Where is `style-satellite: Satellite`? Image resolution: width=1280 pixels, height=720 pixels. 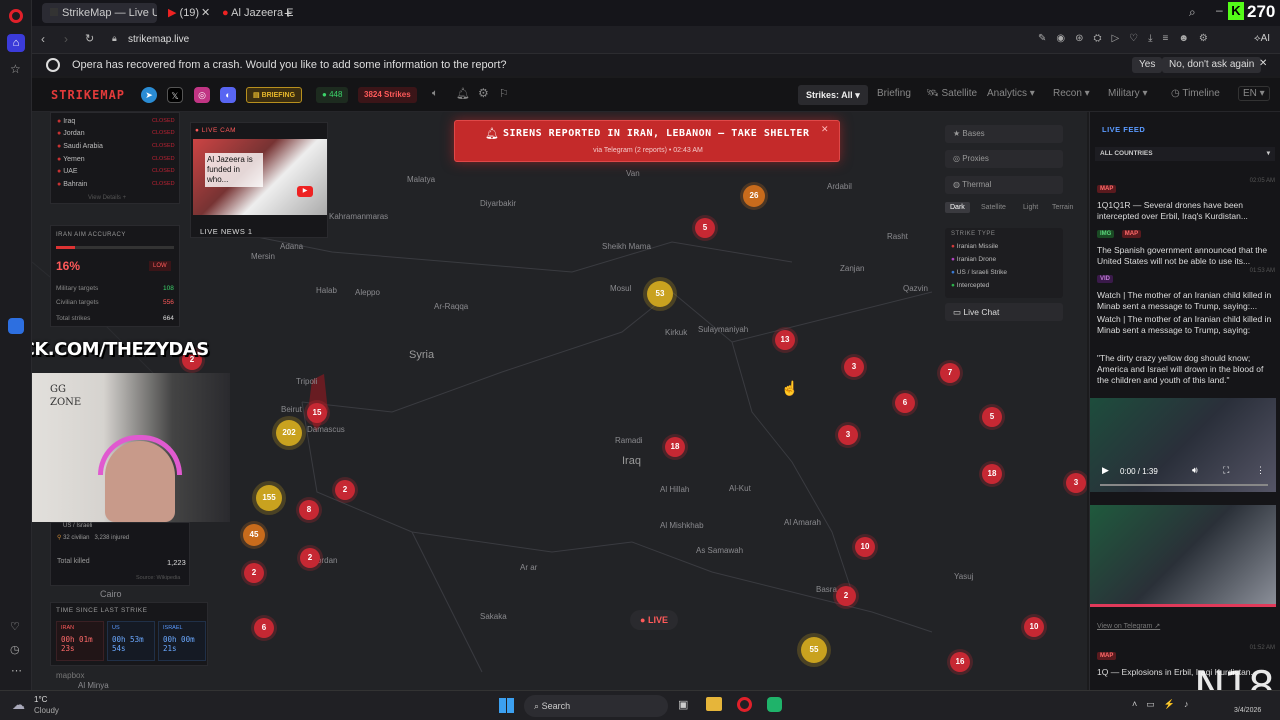
style-satellite: Satellite is located at coordinates (993, 207).